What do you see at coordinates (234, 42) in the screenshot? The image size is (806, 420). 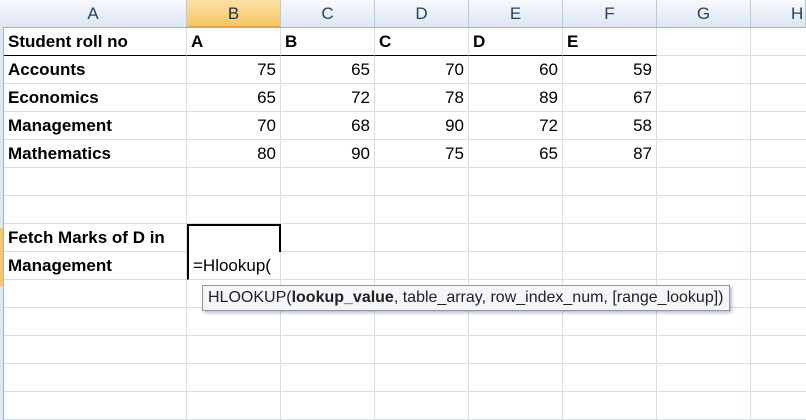 I see `cell-b1: A` at bounding box center [234, 42].